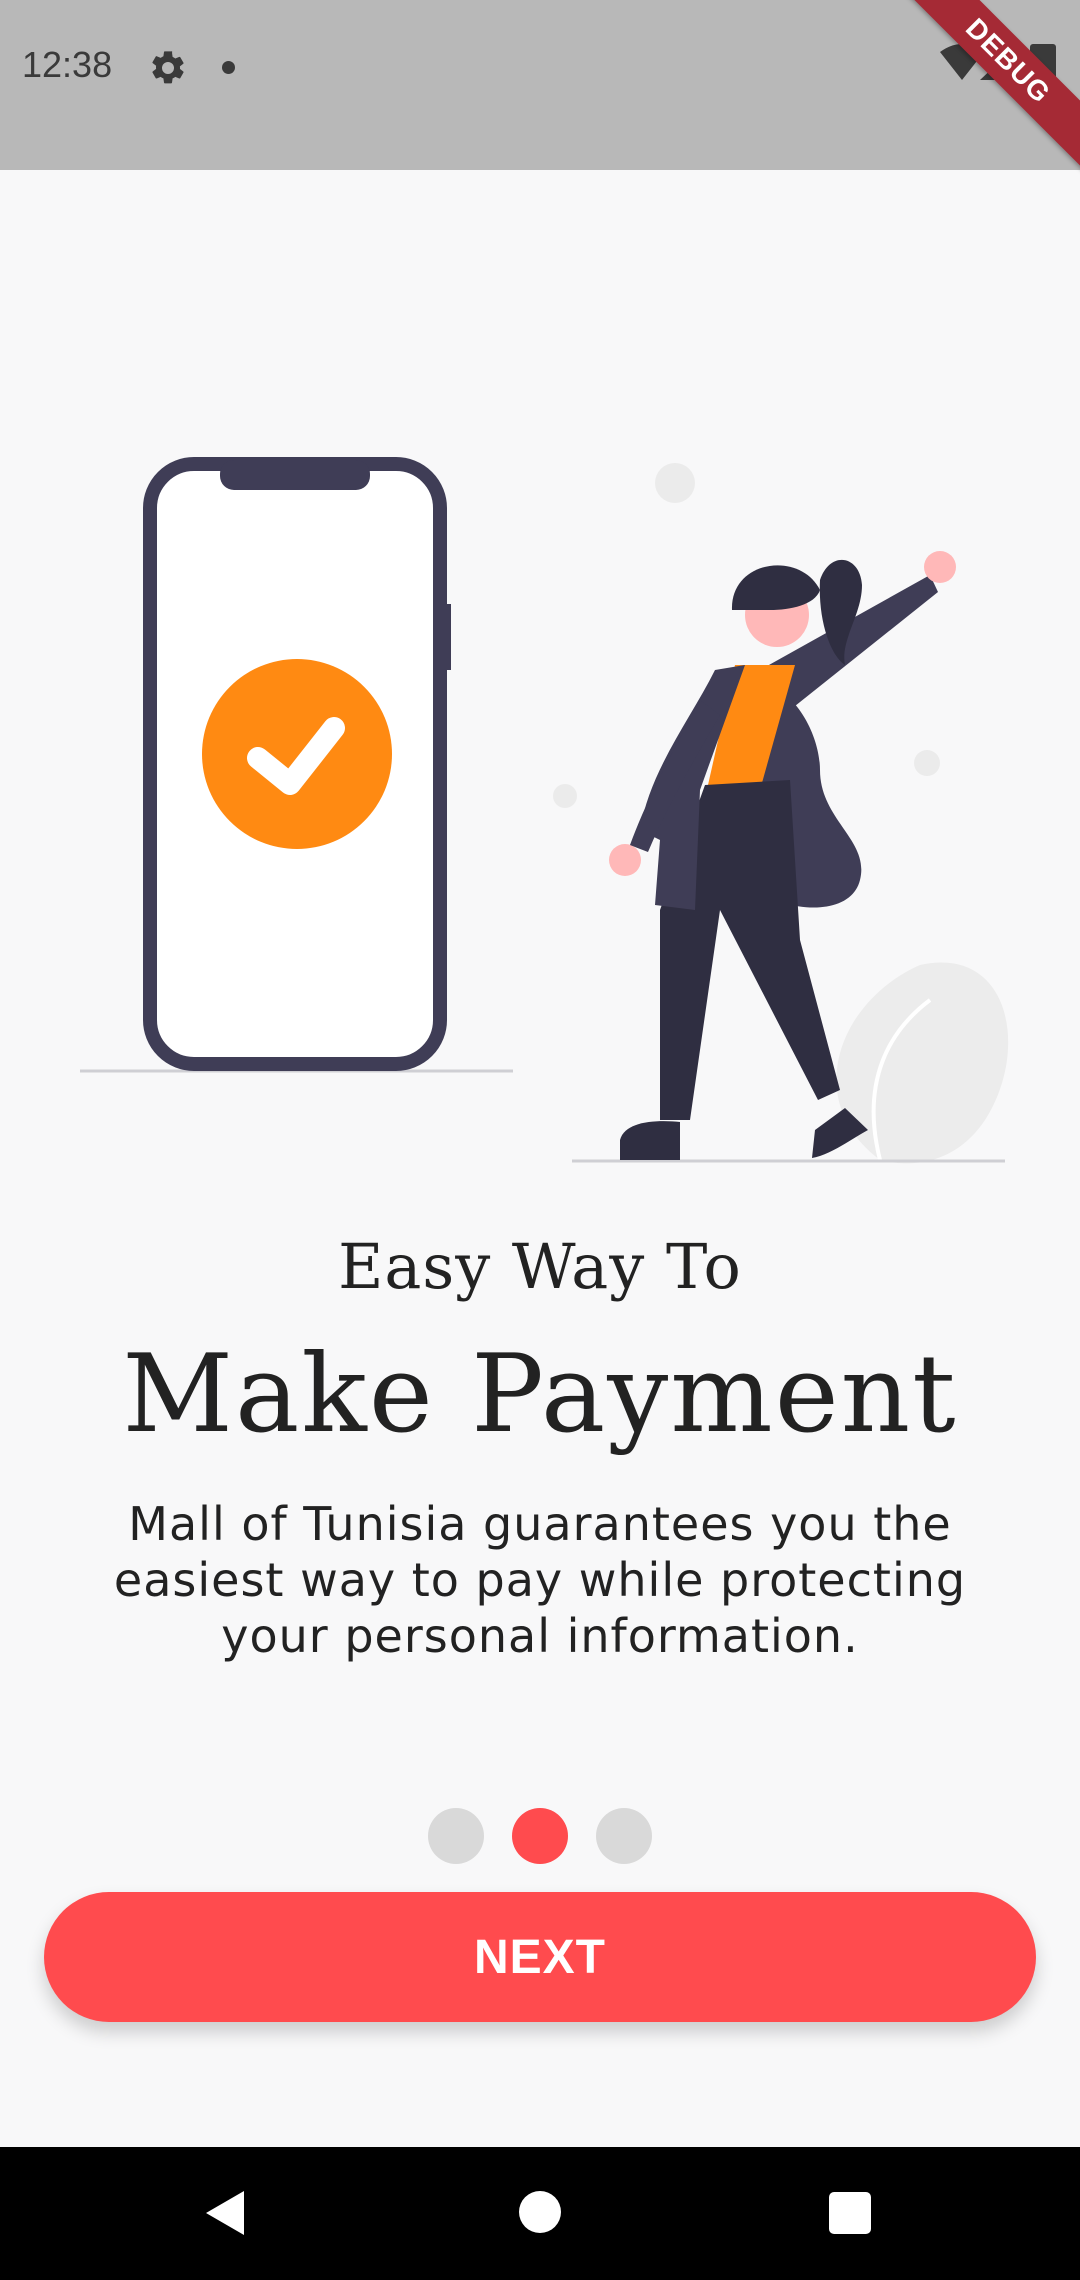  I want to click on check-icon, so click(297, 754).